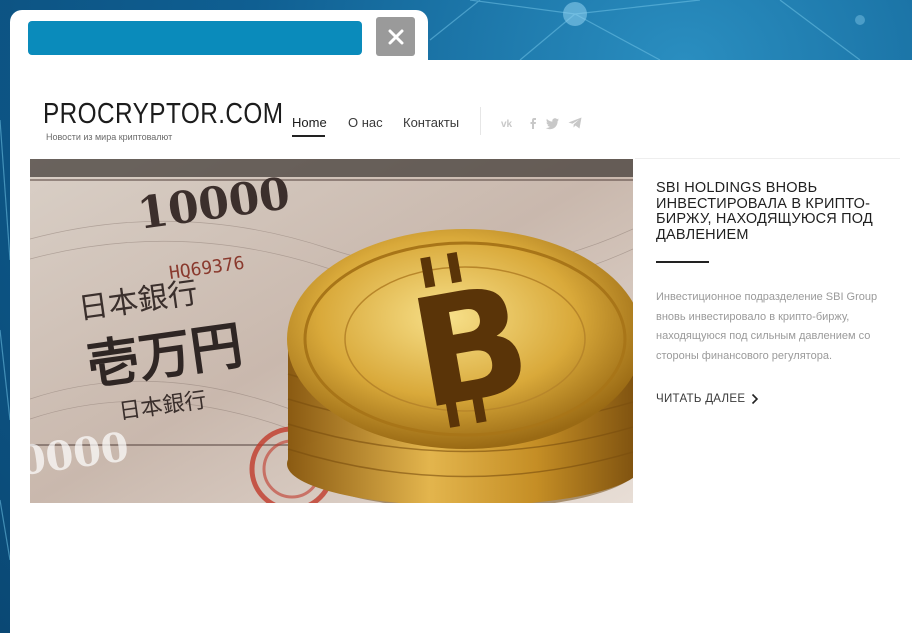 Image resolution: width=912 pixels, height=633 pixels. Describe the element at coordinates (701, 399) in the screenshot. I see `read-more-label: ЧИТАТЬ ДАЛЕЕ` at that location.